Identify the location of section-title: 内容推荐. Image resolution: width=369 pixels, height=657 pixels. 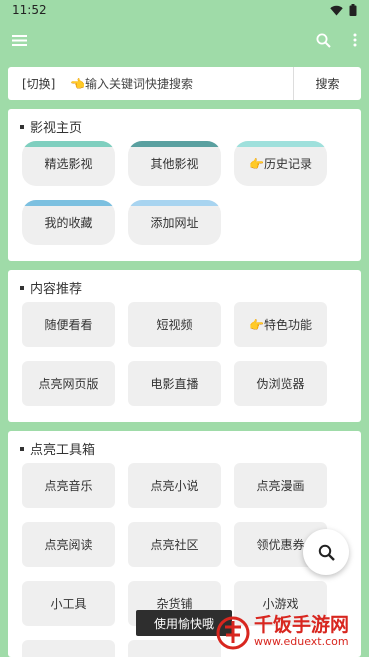
(51, 287).